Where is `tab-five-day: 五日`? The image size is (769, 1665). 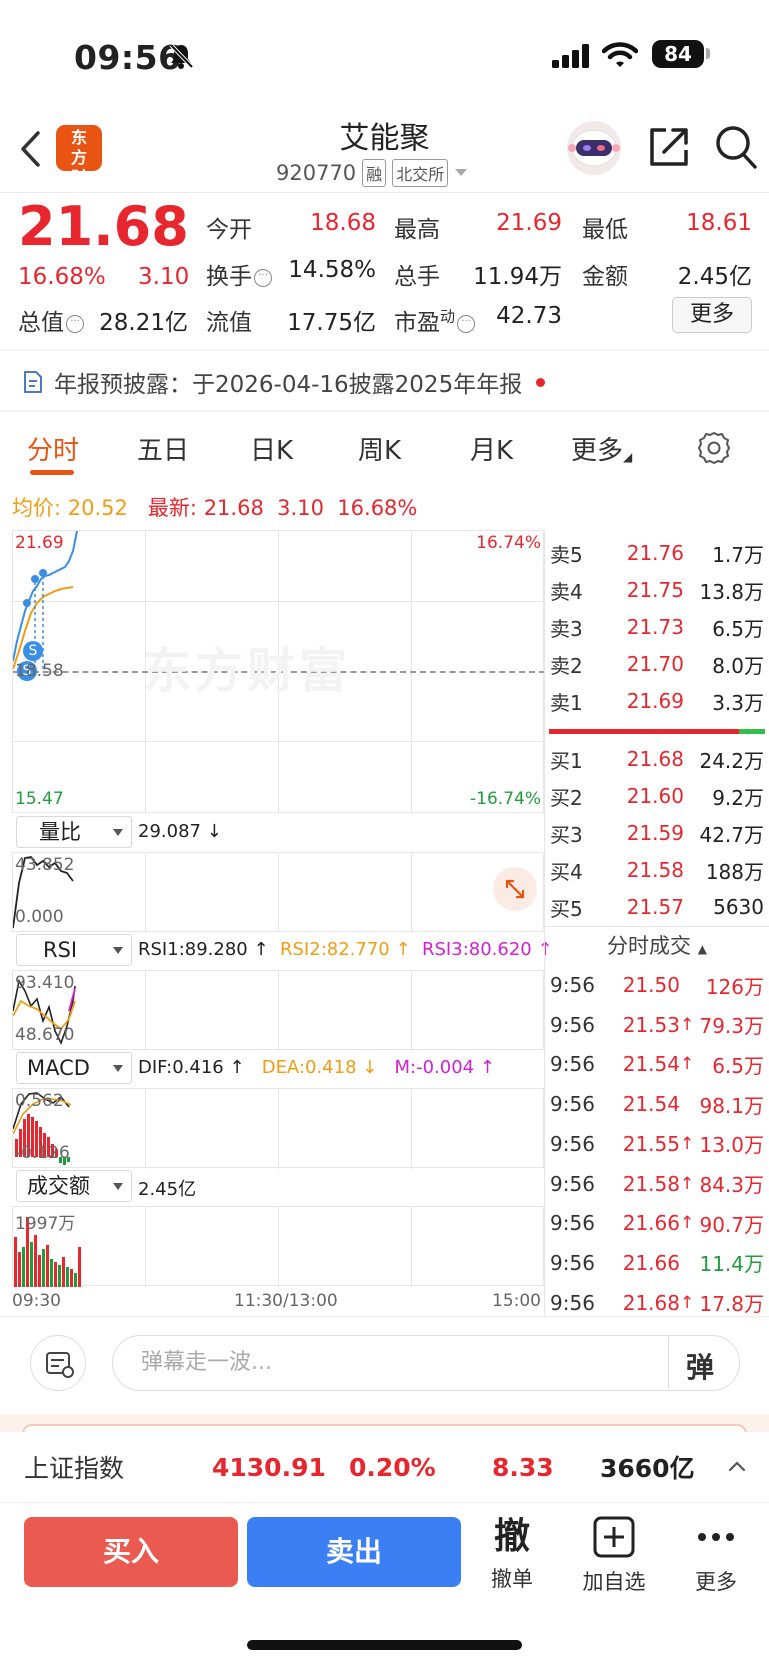 tab-five-day: 五日 is located at coordinates (163, 448).